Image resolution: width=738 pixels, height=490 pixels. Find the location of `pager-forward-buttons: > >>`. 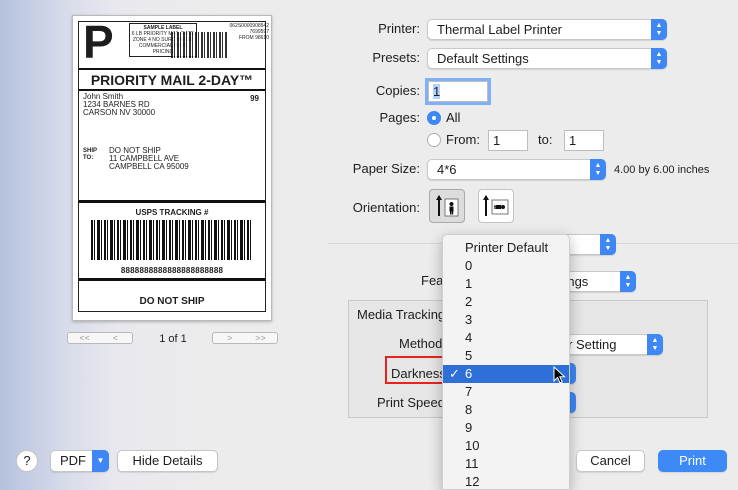

pager-forward-buttons: > >> is located at coordinates (245, 338).